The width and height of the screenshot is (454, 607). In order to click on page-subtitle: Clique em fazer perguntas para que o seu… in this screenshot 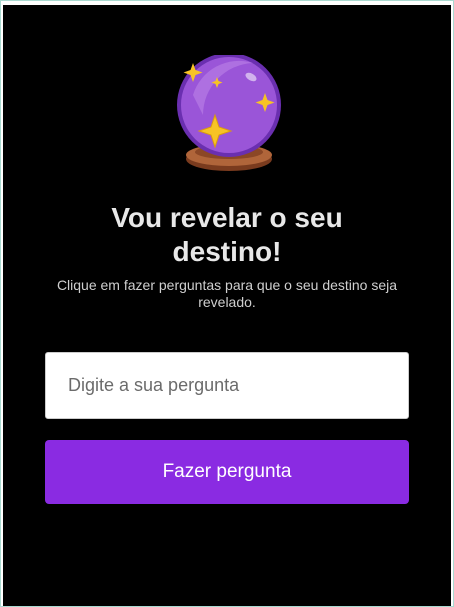, I will do `click(227, 294)`.